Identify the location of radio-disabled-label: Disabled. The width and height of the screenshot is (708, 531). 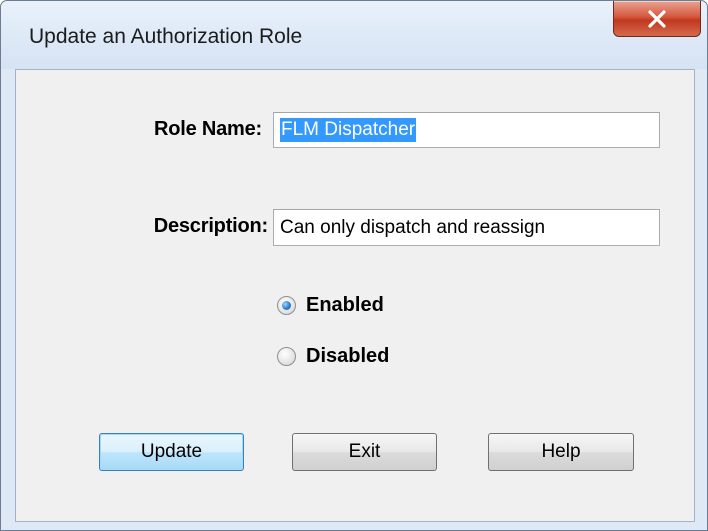
(348, 356).